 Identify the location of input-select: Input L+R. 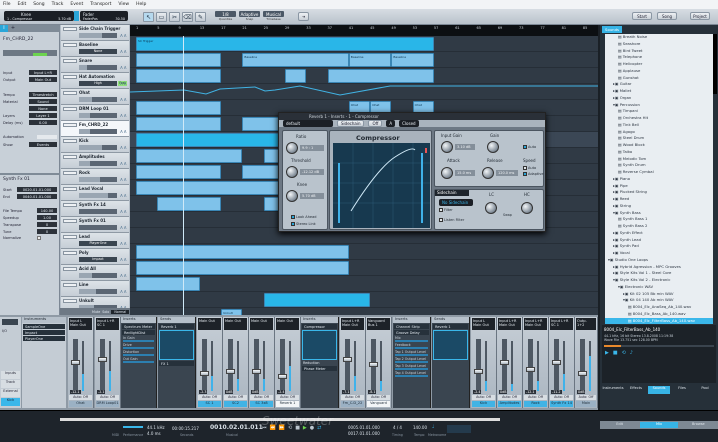
(43, 72).